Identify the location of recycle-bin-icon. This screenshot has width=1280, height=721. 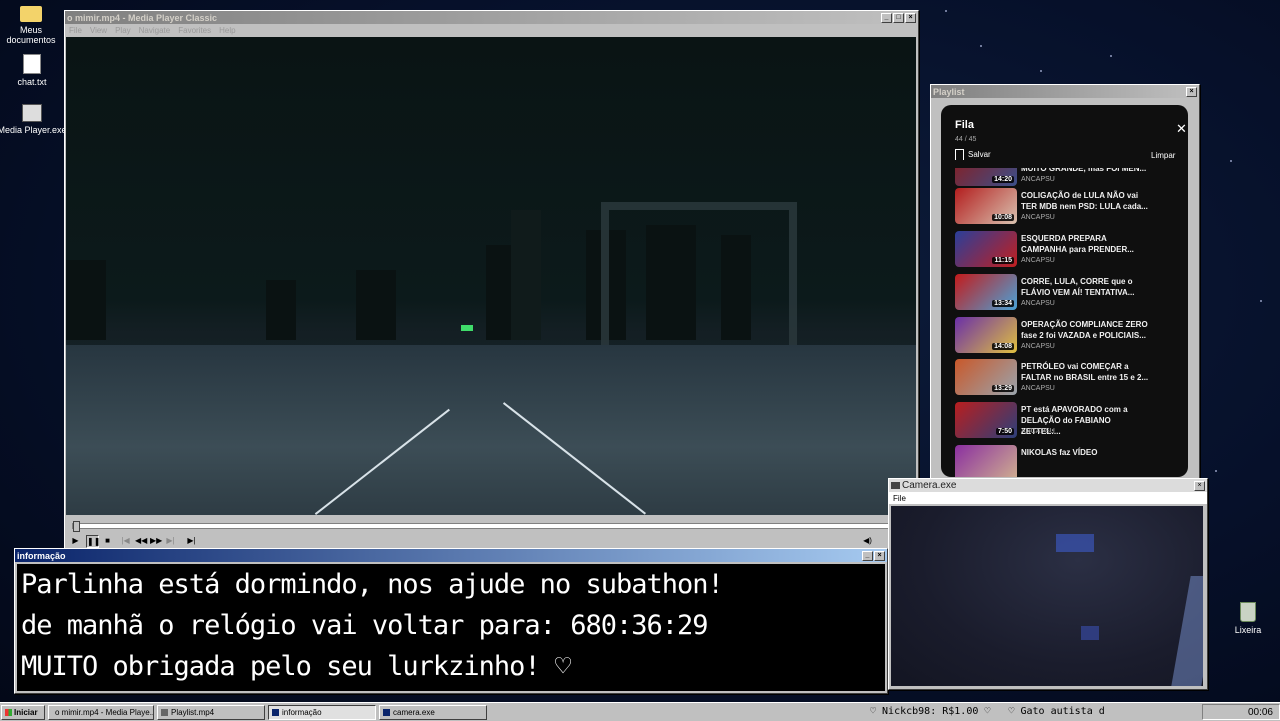
(1248, 612).